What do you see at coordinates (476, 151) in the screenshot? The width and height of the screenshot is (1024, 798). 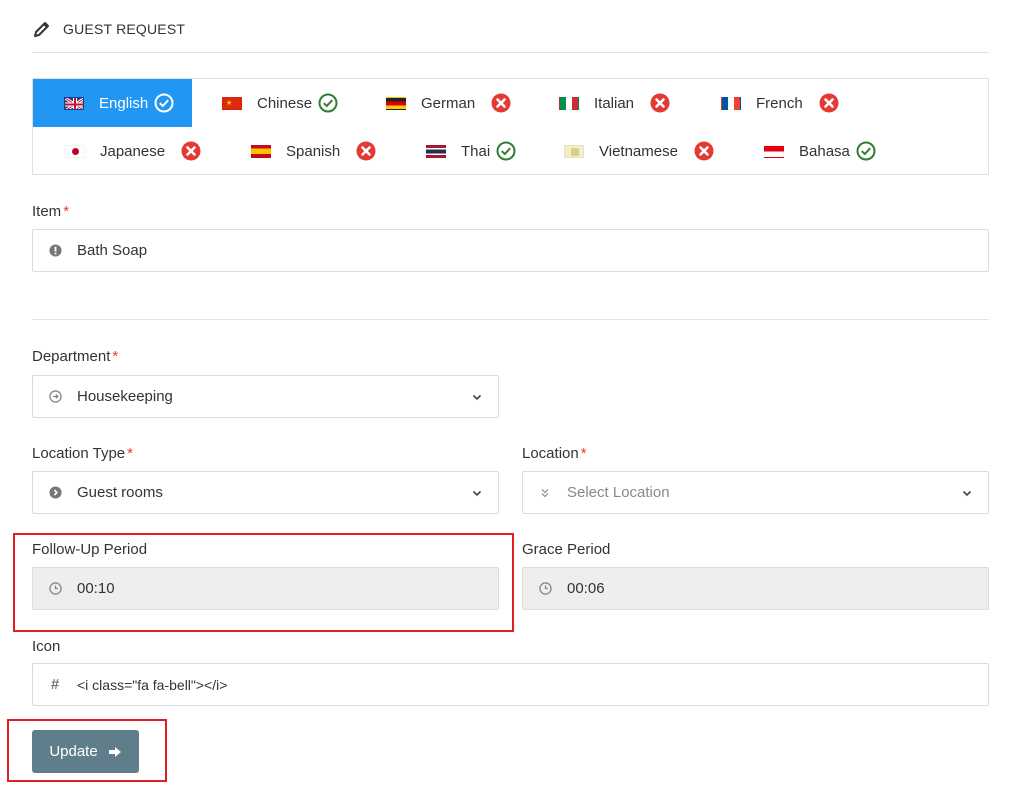 I see `tab-label: Thai` at bounding box center [476, 151].